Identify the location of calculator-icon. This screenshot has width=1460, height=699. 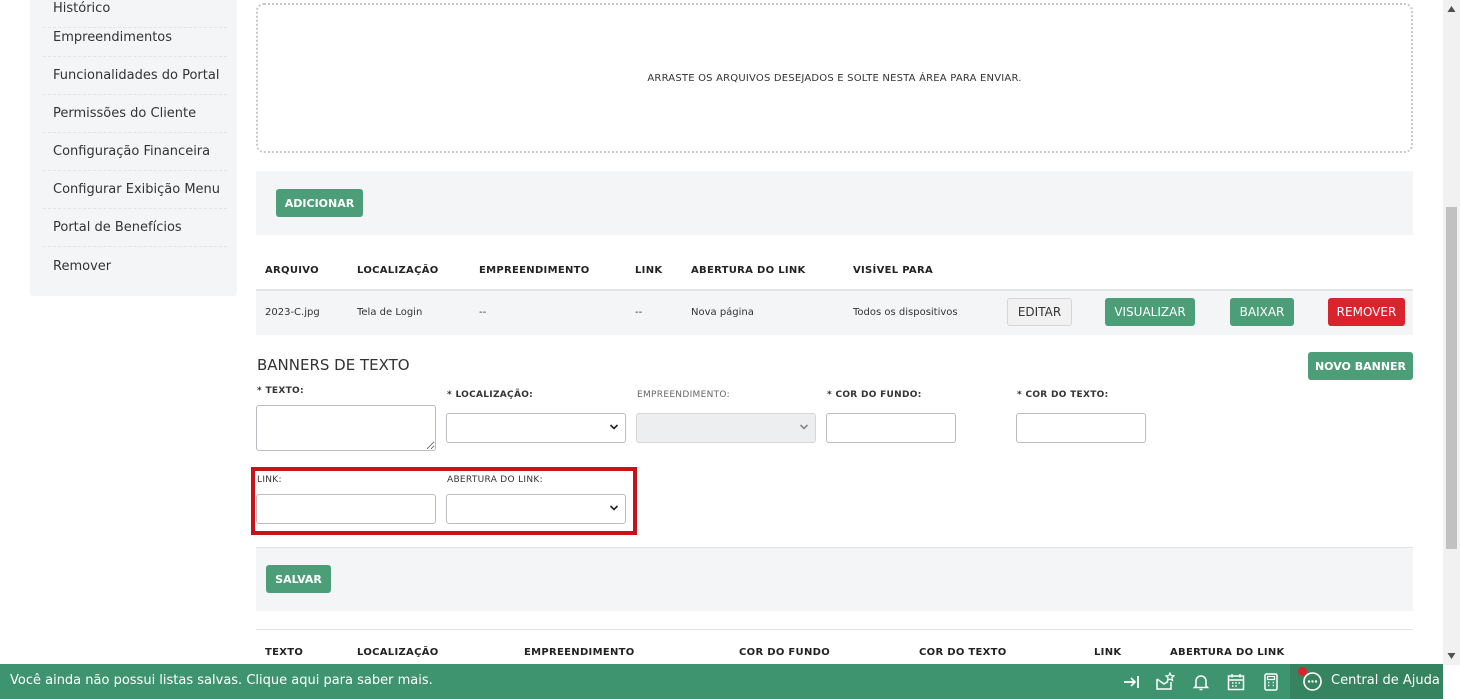
(1271, 682).